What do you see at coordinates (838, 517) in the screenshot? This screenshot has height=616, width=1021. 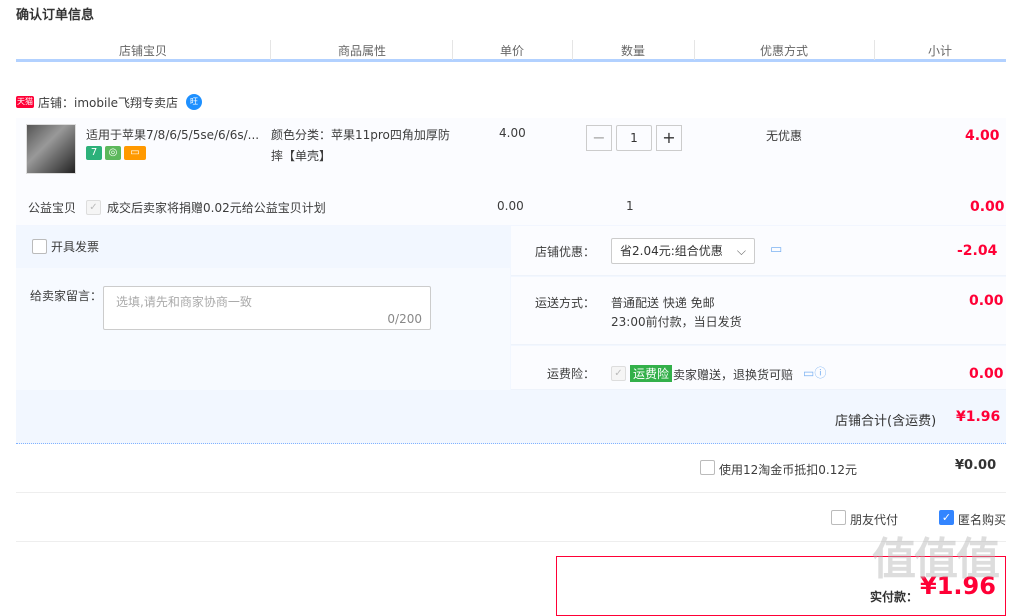 I see `friend-pay-checkbox` at bounding box center [838, 517].